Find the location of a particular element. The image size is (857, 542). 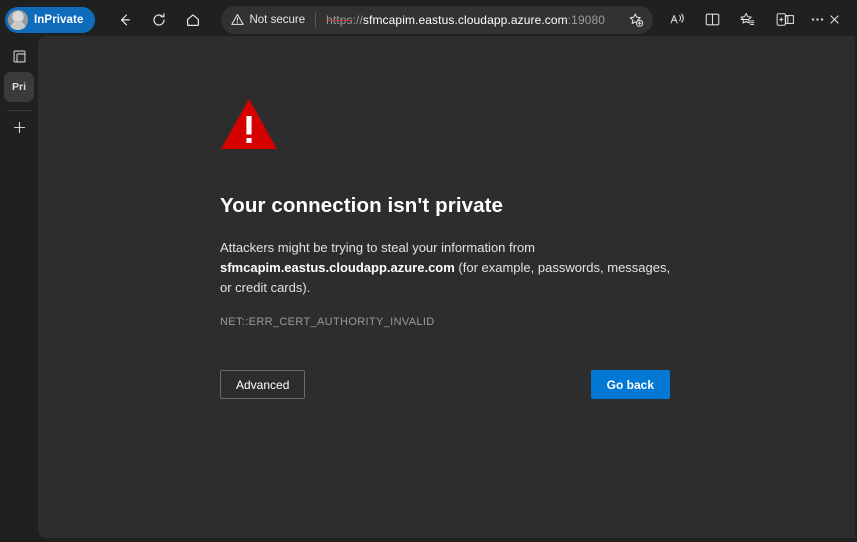

minimize-button is located at coordinates (744, 19).